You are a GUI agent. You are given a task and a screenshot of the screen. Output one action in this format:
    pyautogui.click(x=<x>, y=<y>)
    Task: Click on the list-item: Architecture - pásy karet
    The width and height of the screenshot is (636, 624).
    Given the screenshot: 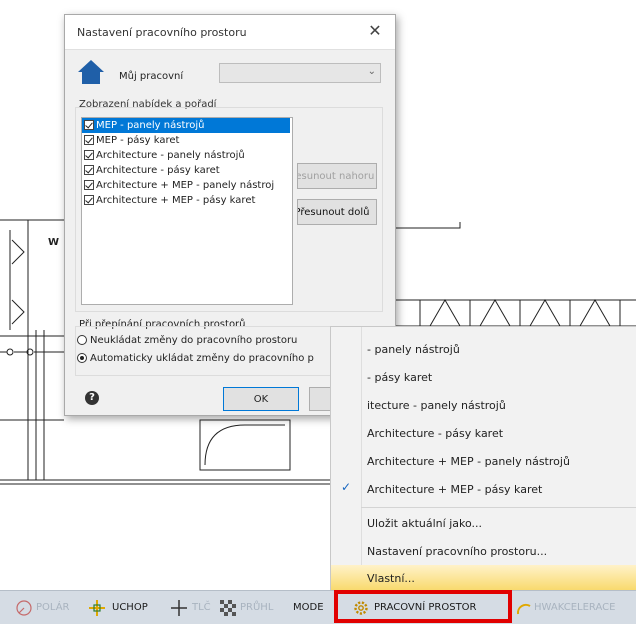 What is the action you would take?
    pyautogui.click(x=187, y=170)
    